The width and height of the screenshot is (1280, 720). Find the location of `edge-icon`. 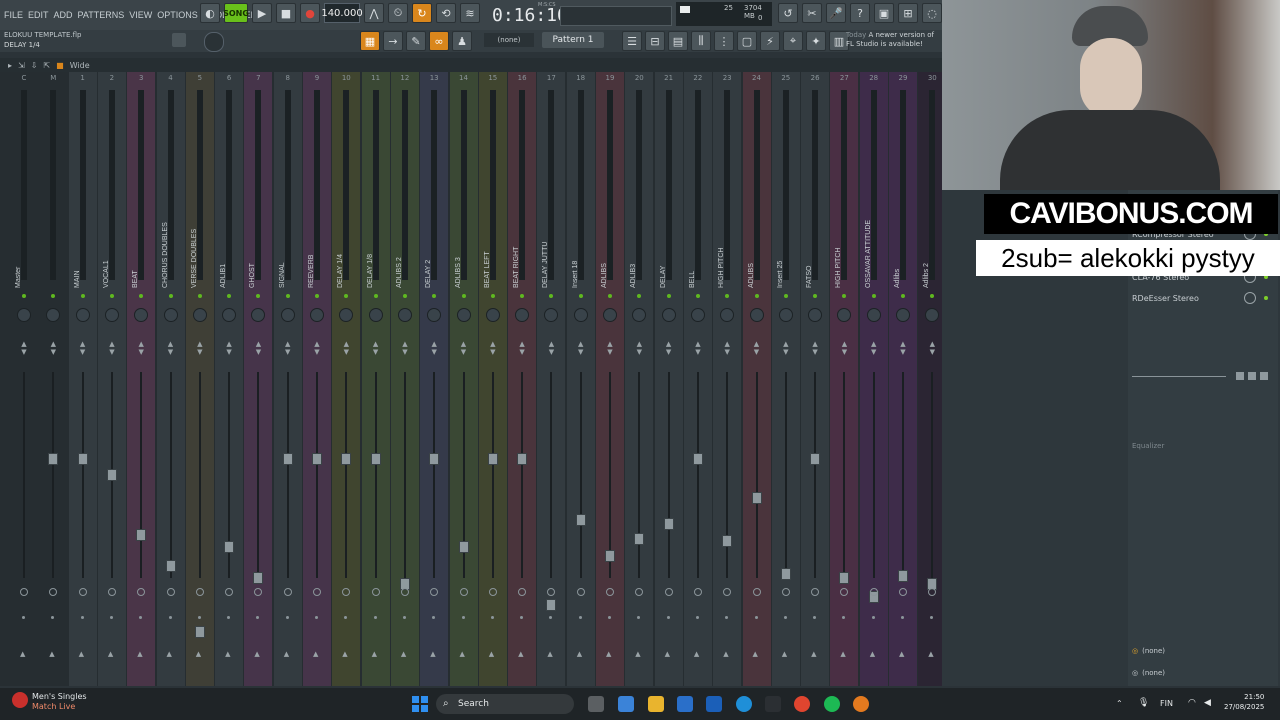

edge-icon is located at coordinates (744, 704).